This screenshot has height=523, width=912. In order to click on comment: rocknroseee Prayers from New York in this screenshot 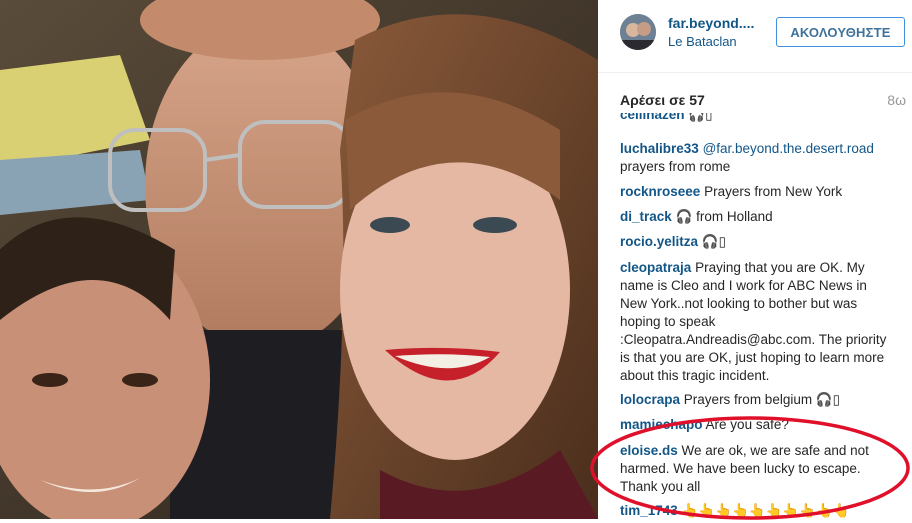, I will do `click(756, 192)`.